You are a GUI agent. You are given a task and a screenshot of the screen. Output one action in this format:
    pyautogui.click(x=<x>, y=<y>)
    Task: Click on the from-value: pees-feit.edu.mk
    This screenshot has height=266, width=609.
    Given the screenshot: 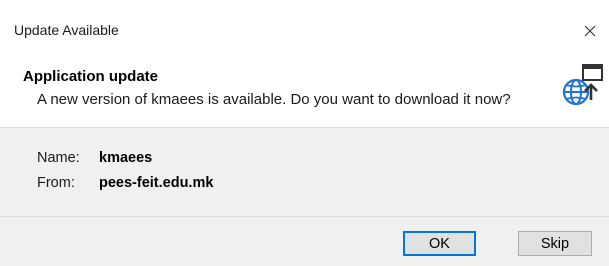 What is the action you would take?
    pyautogui.click(x=156, y=183)
    